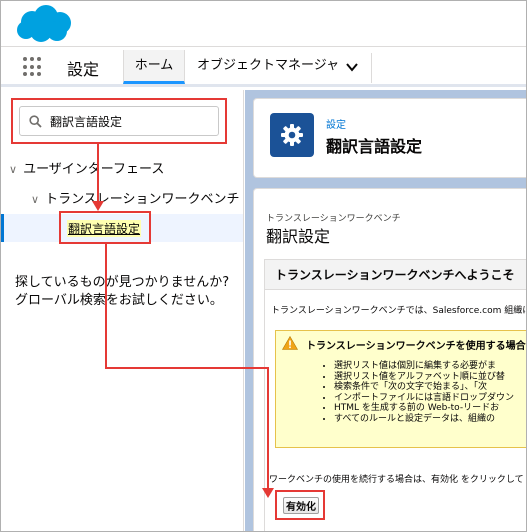 The width and height of the screenshot is (527, 532). I want to click on tree-item-label: トランスレーションワークベンチ, so click(142, 199).